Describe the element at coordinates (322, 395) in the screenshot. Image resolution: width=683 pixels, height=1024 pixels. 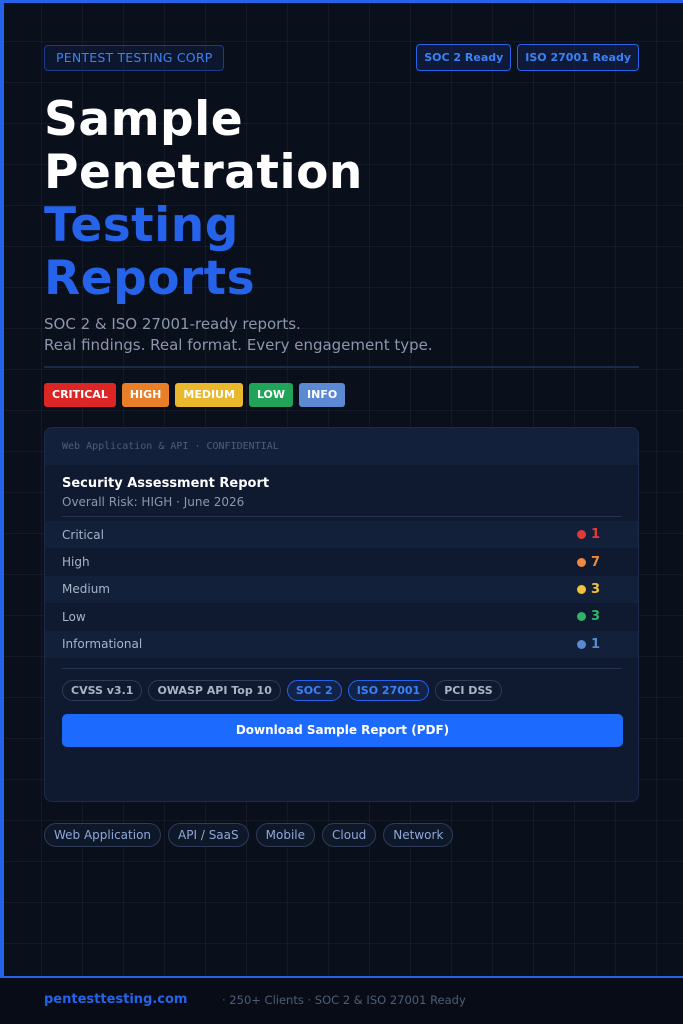
I see `severity-badge-info: INFO` at that location.